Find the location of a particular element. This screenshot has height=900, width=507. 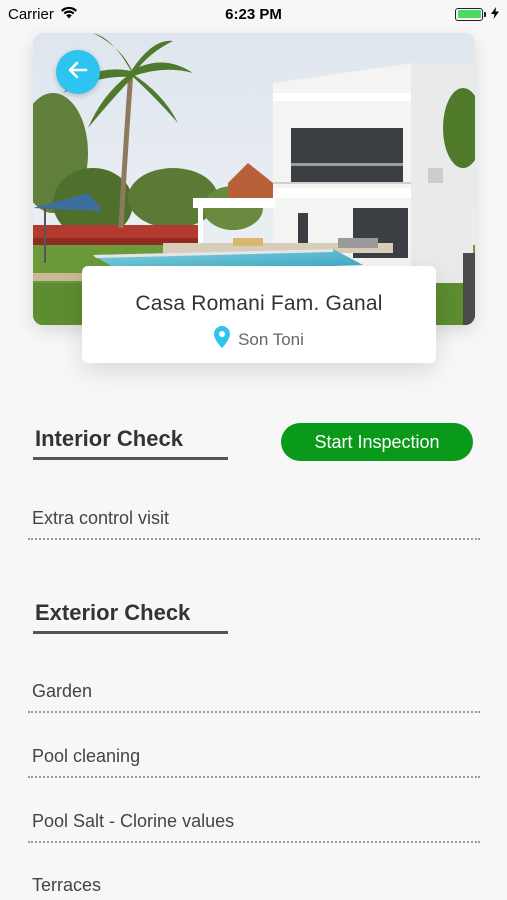

check-item-garden: Garden is located at coordinates (254, 693).